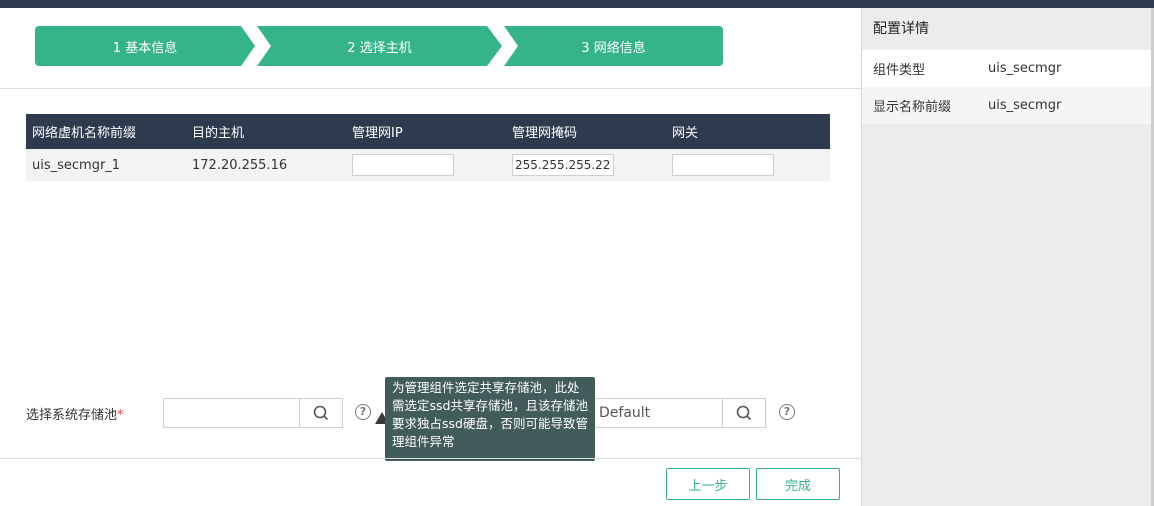  Describe the element at coordinates (723, 165) in the screenshot. I see `gateway-input` at that location.